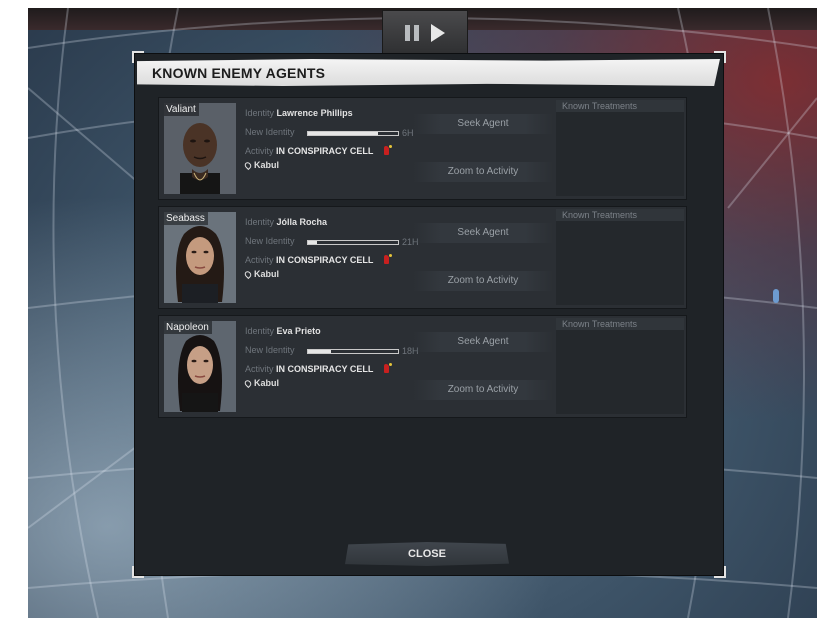 This screenshot has width=817, height=618. I want to click on agent-identity: Eva Prieto, so click(298, 331).